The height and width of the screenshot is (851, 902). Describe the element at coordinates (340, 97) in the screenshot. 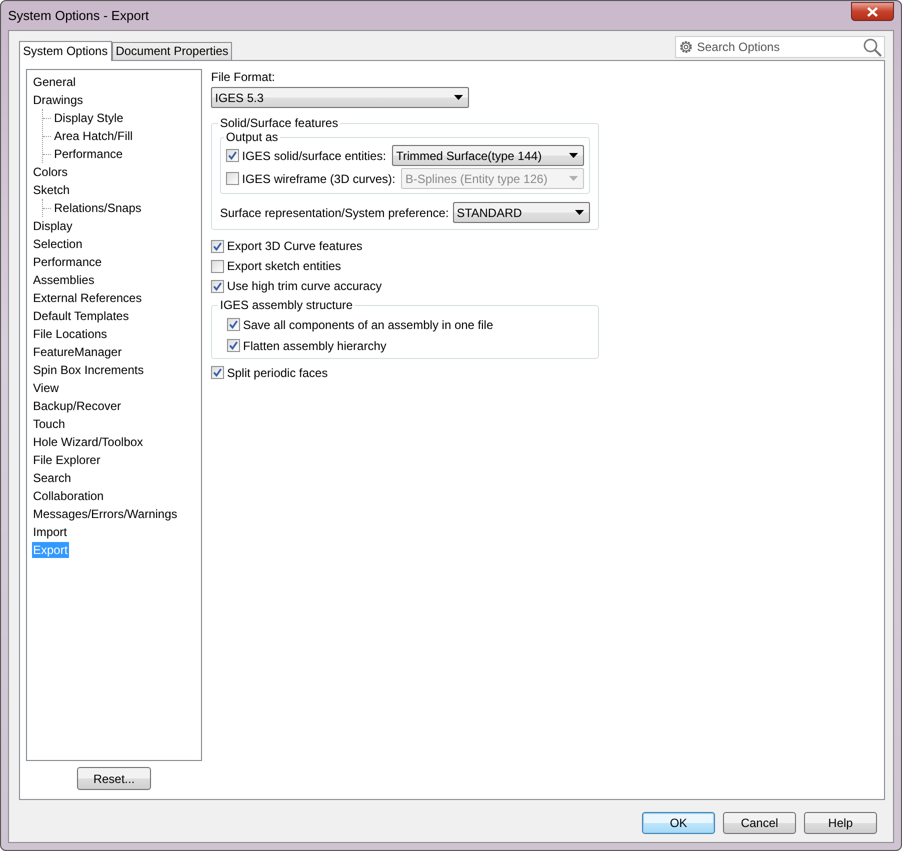

I see `dropdown: IGES 5.3` at that location.